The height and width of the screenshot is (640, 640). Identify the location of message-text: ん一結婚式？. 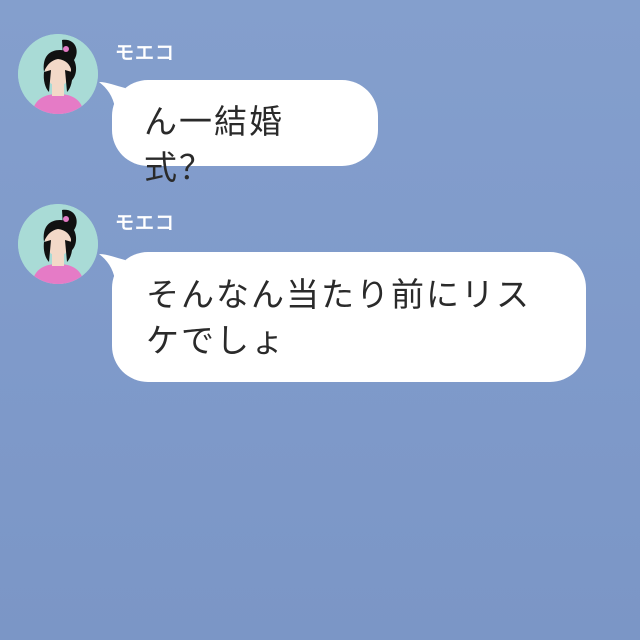
(214, 144).